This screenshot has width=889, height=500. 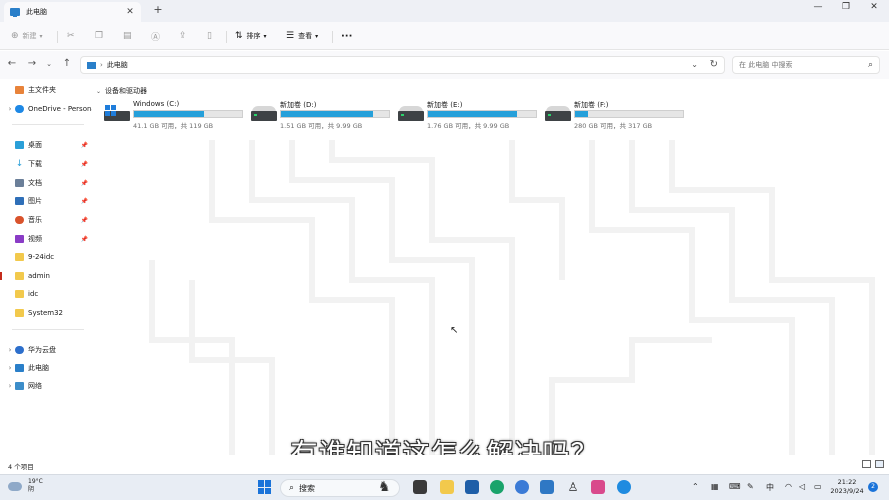 What do you see at coordinates (101, 36) in the screenshot?
I see `copy-button: ❐` at bounding box center [101, 36].